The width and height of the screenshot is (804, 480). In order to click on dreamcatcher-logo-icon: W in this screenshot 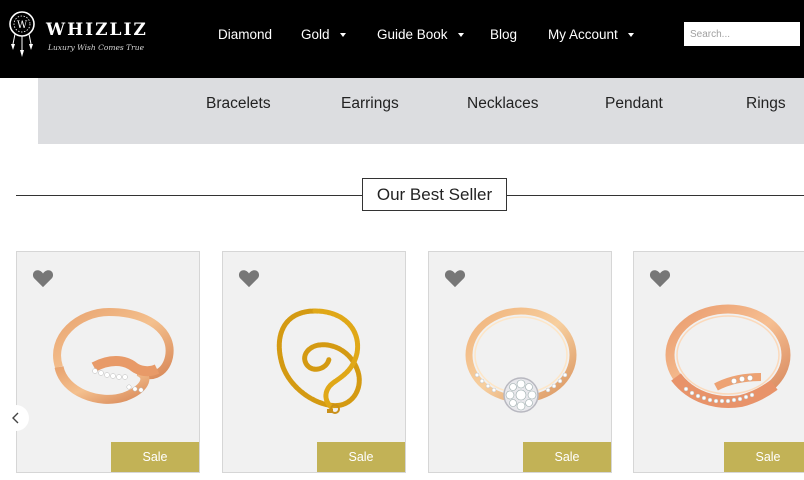, I will do `click(22, 34)`.